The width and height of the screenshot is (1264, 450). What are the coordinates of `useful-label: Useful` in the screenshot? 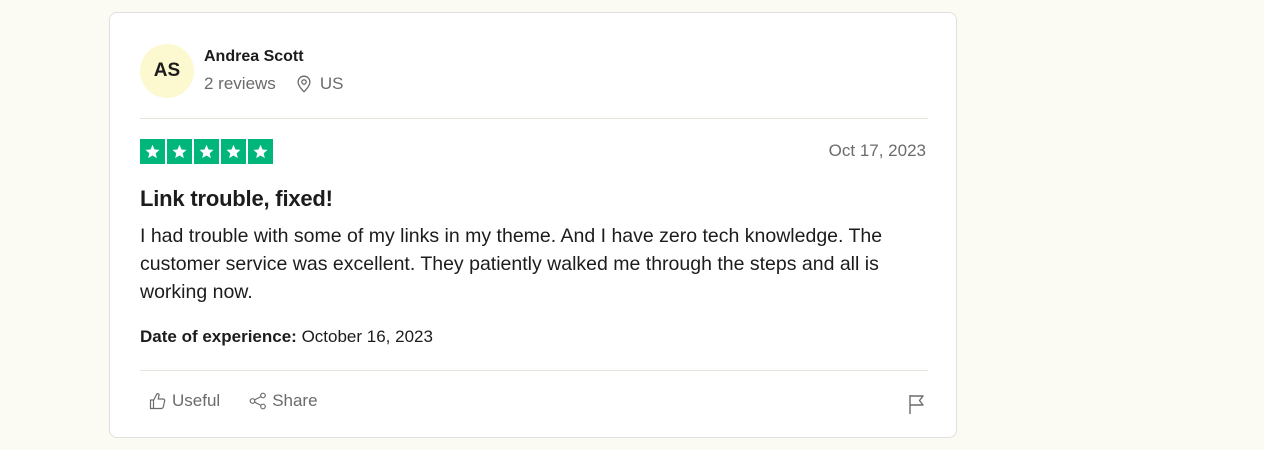 It's located at (196, 400).